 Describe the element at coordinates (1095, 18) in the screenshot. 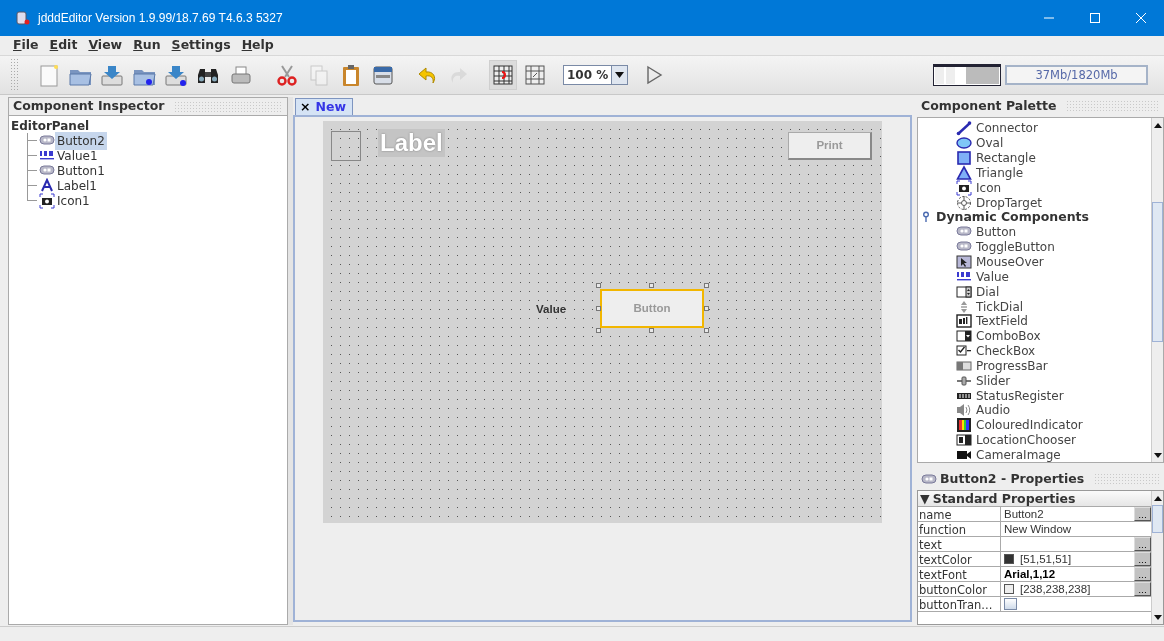

I see `maximize-icon` at that location.